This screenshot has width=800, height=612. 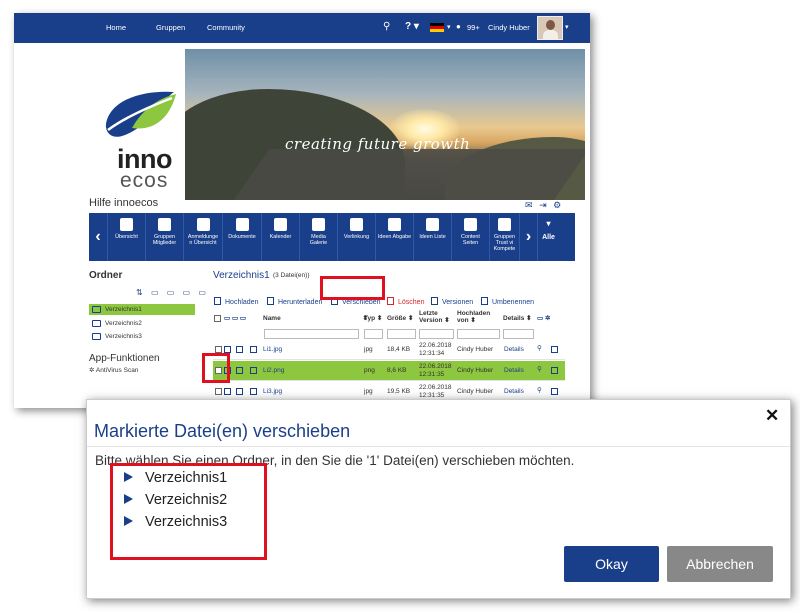 I want to click on folder-move-icon: ▭, so click(x=203, y=292).